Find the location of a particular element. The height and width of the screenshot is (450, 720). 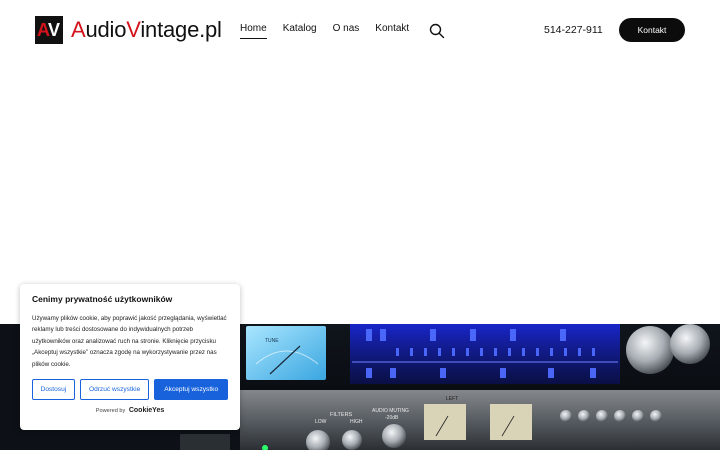

logo-mark: A V is located at coordinates (49, 30).